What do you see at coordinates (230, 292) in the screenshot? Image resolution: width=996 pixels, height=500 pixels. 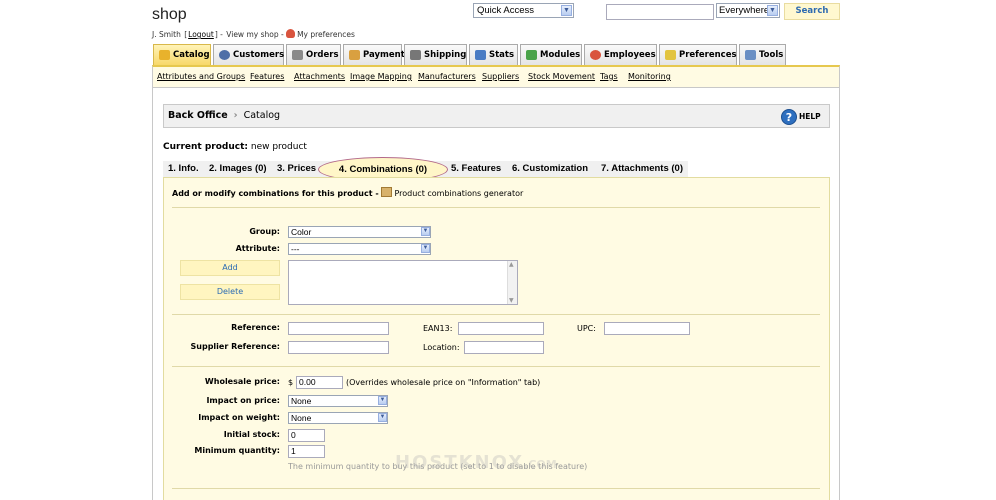 I see `delete-button: Delete` at bounding box center [230, 292].